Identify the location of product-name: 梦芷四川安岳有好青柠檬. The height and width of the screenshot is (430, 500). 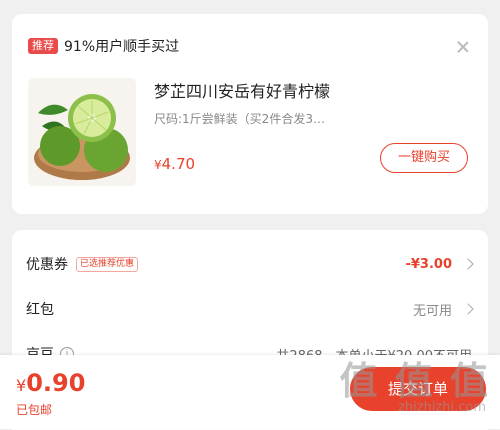
(242, 90).